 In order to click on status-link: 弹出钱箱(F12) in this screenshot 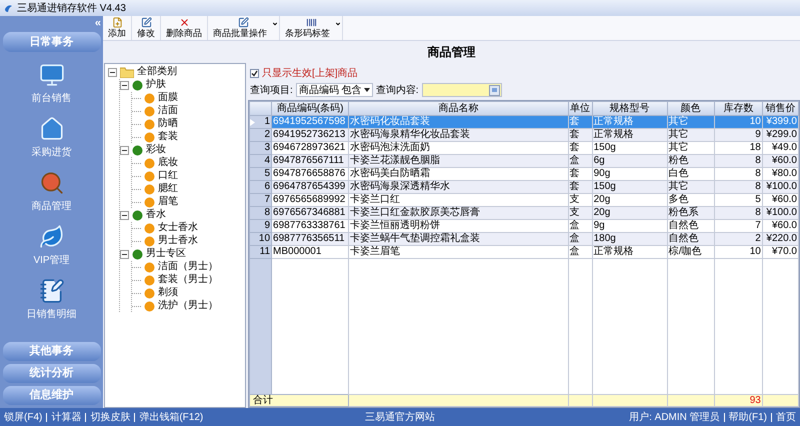, I will do `click(171, 417)`.